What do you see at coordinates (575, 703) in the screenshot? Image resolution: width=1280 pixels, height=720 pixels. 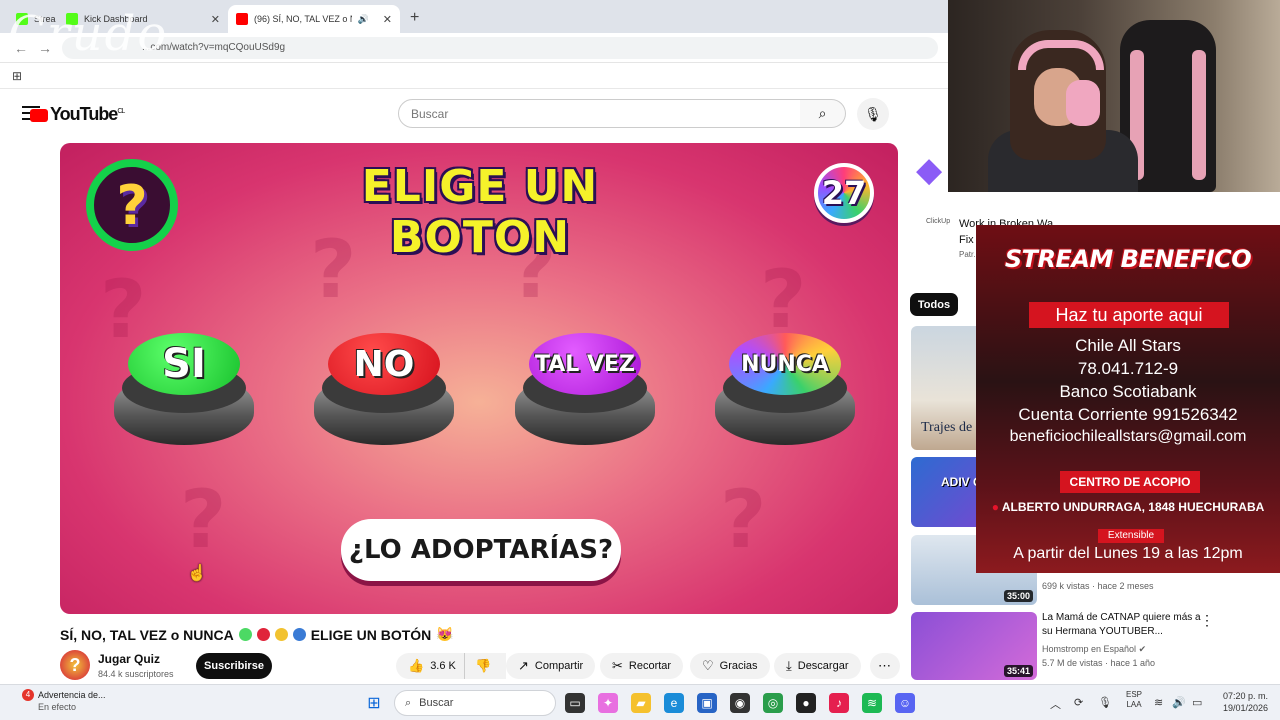 I see `task-view-icon: ▭` at bounding box center [575, 703].